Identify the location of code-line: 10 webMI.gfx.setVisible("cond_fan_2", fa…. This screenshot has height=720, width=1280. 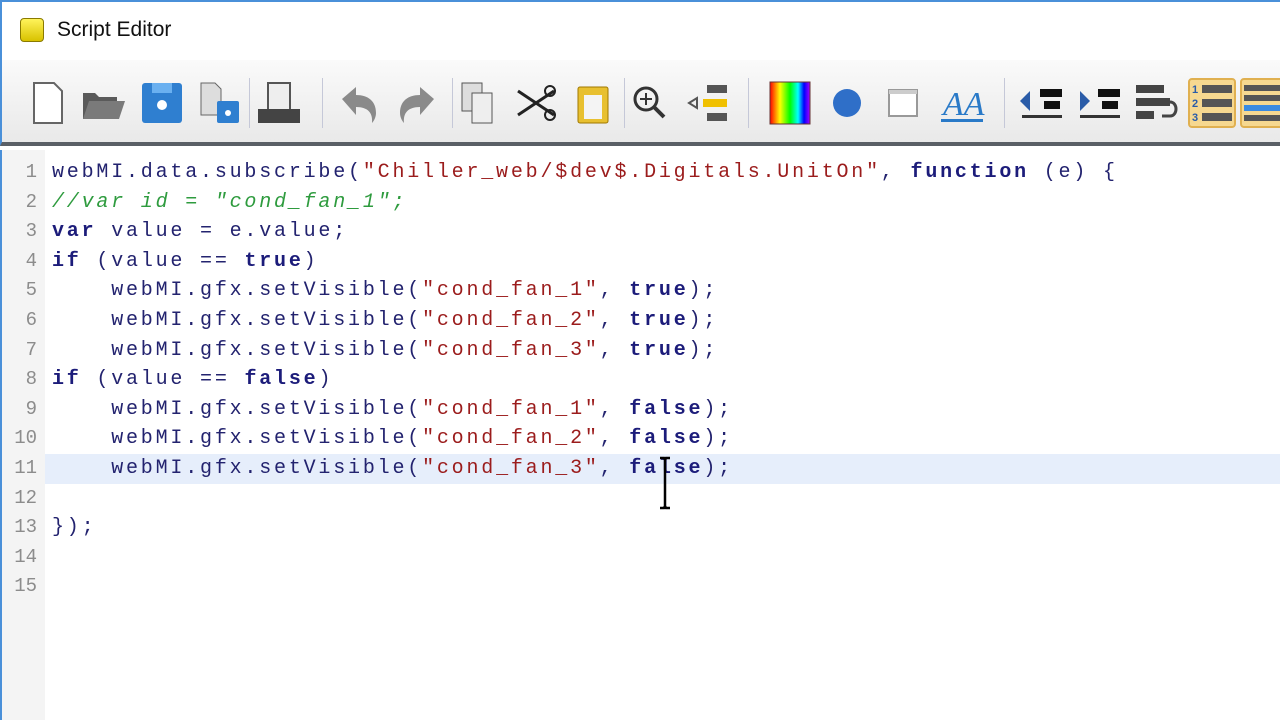
(640, 439).